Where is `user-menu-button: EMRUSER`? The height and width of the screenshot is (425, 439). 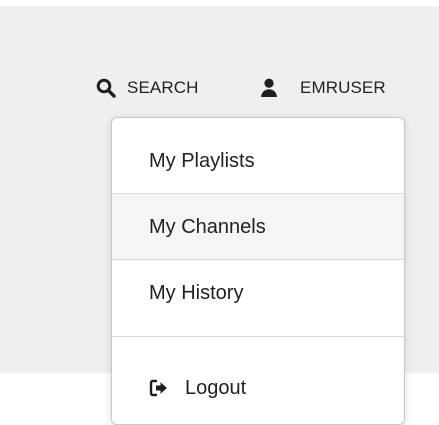 user-menu-button: EMRUSER is located at coordinates (334, 88).